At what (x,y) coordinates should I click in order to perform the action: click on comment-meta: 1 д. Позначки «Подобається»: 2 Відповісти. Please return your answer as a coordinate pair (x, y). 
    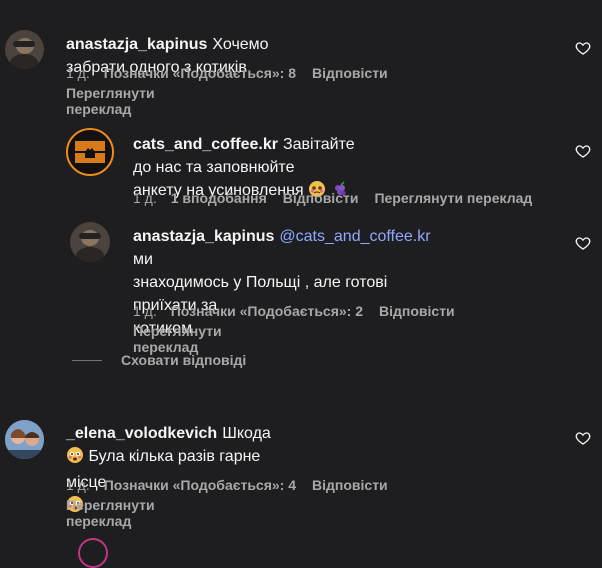
    Looking at the image, I should click on (302, 311).